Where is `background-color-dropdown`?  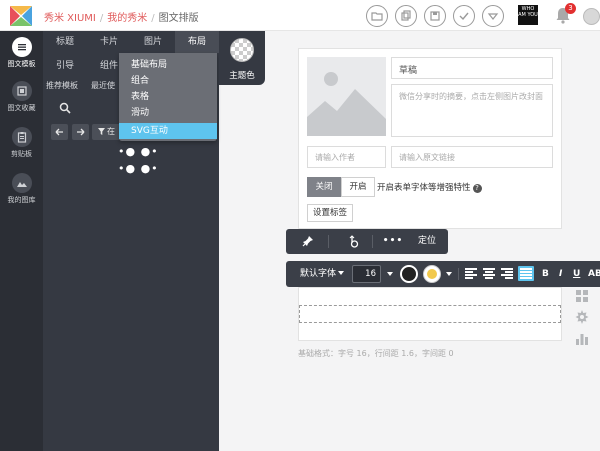
background-color-dropdown is located at coordinates (449, 274).